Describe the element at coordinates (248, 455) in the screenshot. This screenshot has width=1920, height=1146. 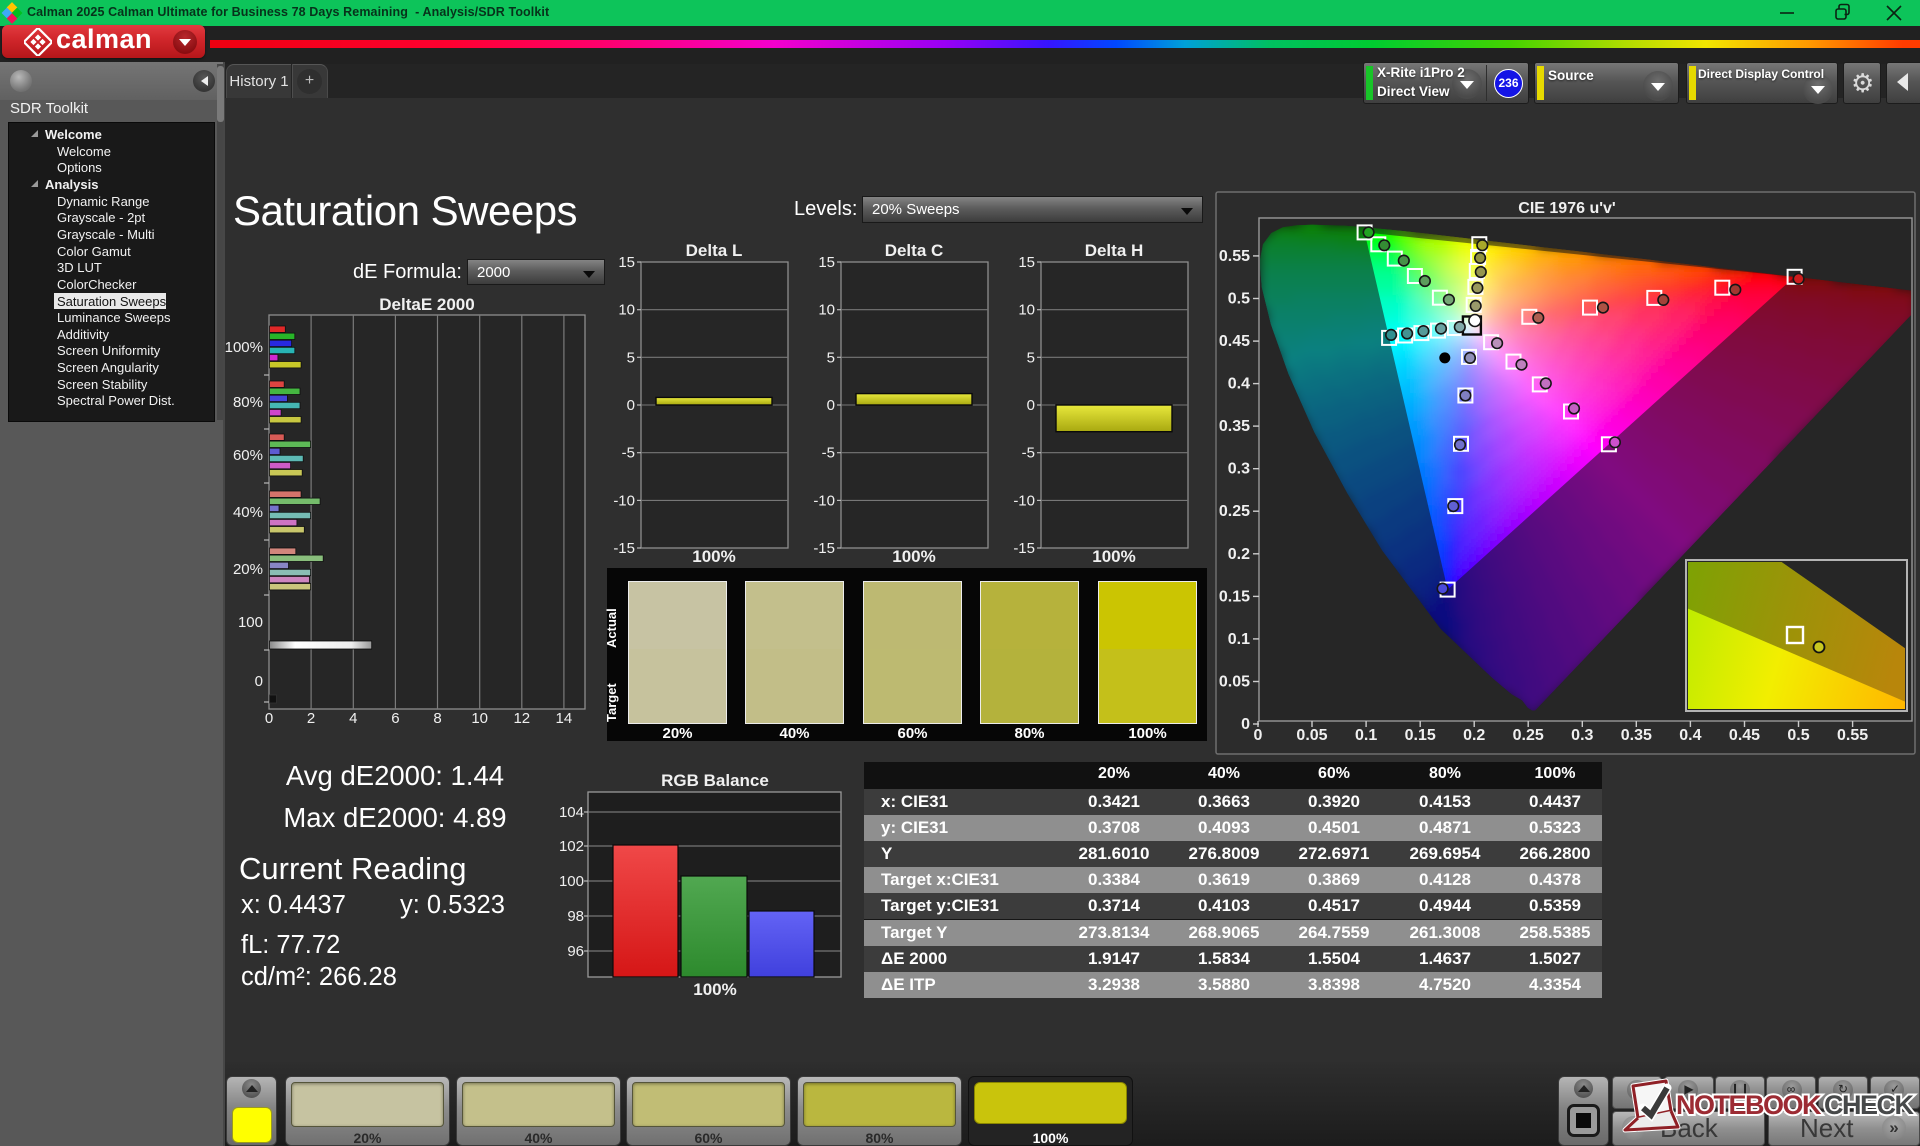
I see `svg-text: 60%` at that location.